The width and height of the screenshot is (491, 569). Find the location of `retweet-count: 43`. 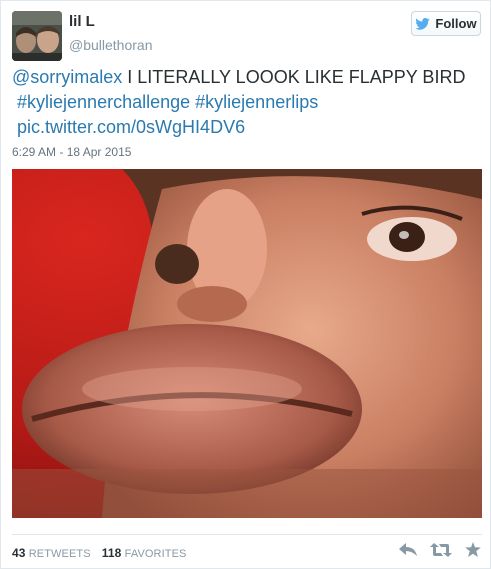

retweet-count: 43 is located at coordinates (19, 553).